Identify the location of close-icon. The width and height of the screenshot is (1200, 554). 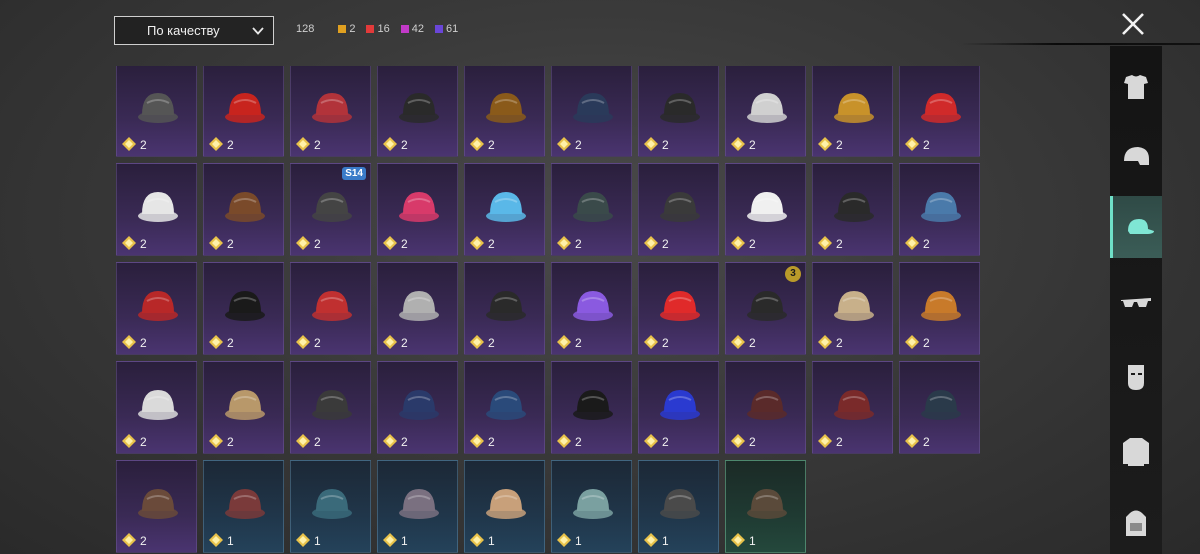
(1133, 24).